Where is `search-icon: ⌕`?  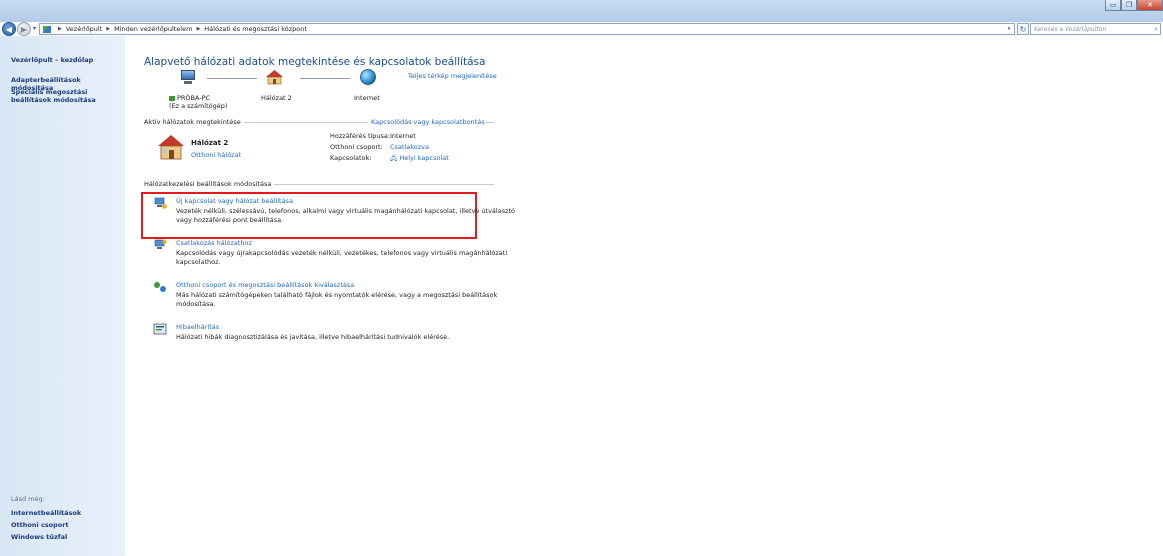 search-icon: ⌕ is located at coordinates (1157, 29).